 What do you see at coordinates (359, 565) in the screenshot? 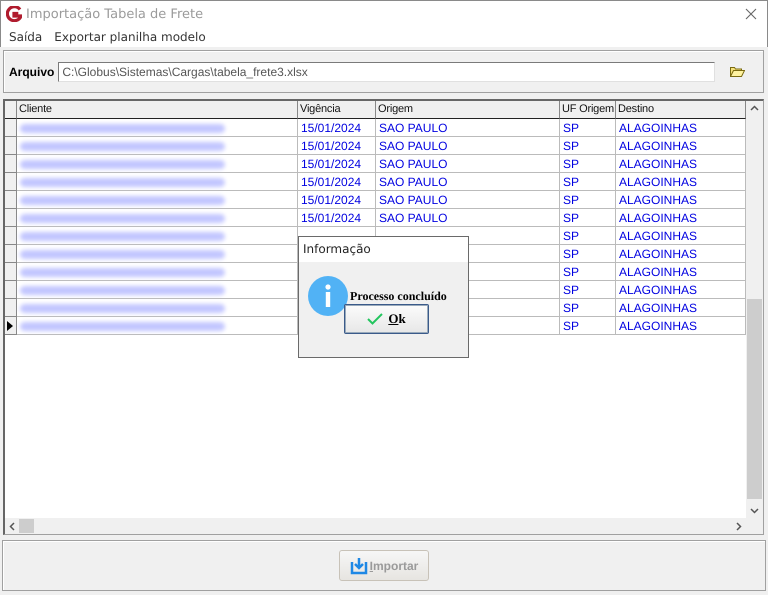
I see `download-icon` at bounding box center [359, 565].